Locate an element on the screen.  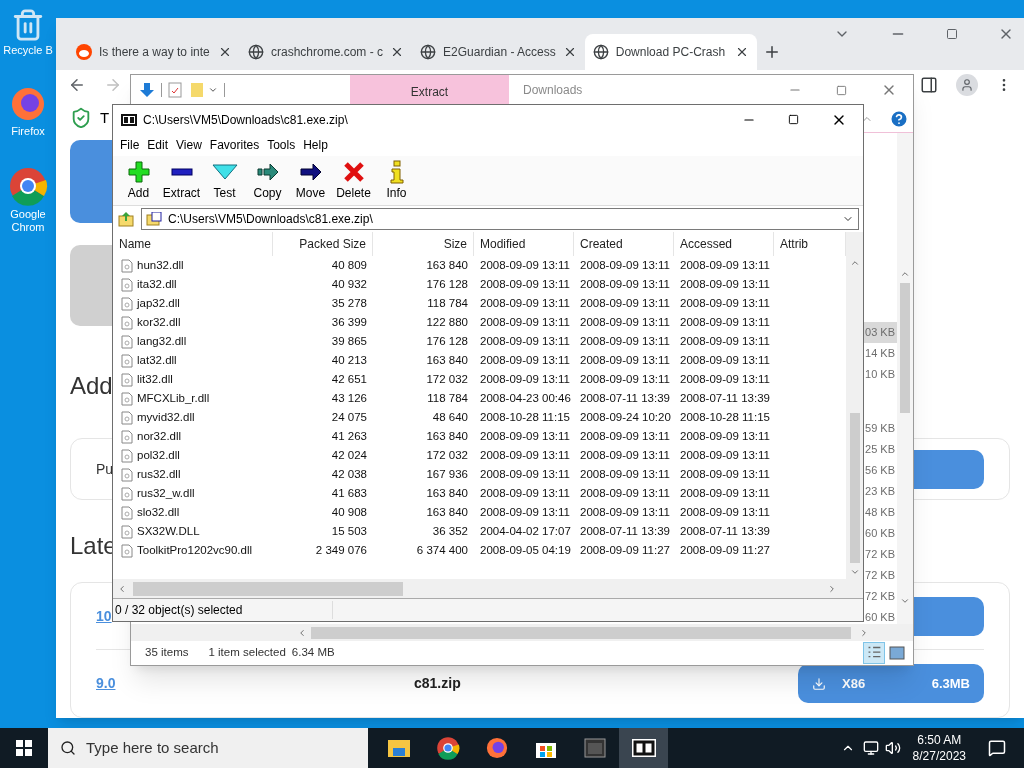
taskbar-app is located at coordinates (643, 748).